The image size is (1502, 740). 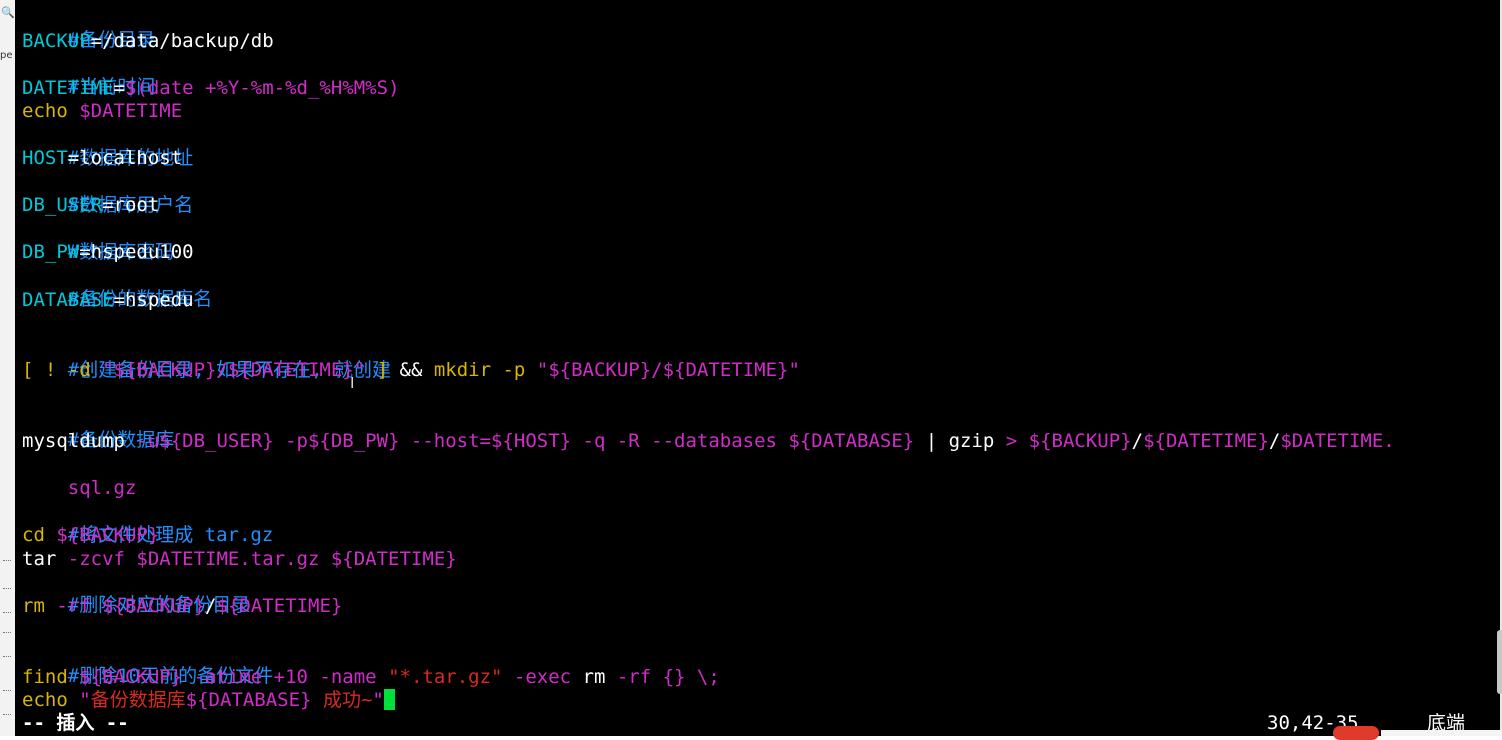 I want to click on variable-name: DB_USER, so click(x=62, y=205).